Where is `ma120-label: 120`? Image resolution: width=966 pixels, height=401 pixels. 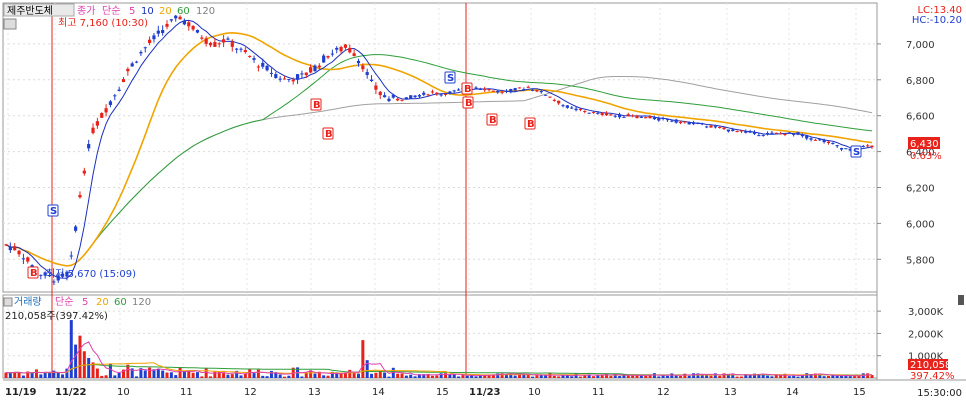
ma120-label: 120 is located at coordinates (205, 11).